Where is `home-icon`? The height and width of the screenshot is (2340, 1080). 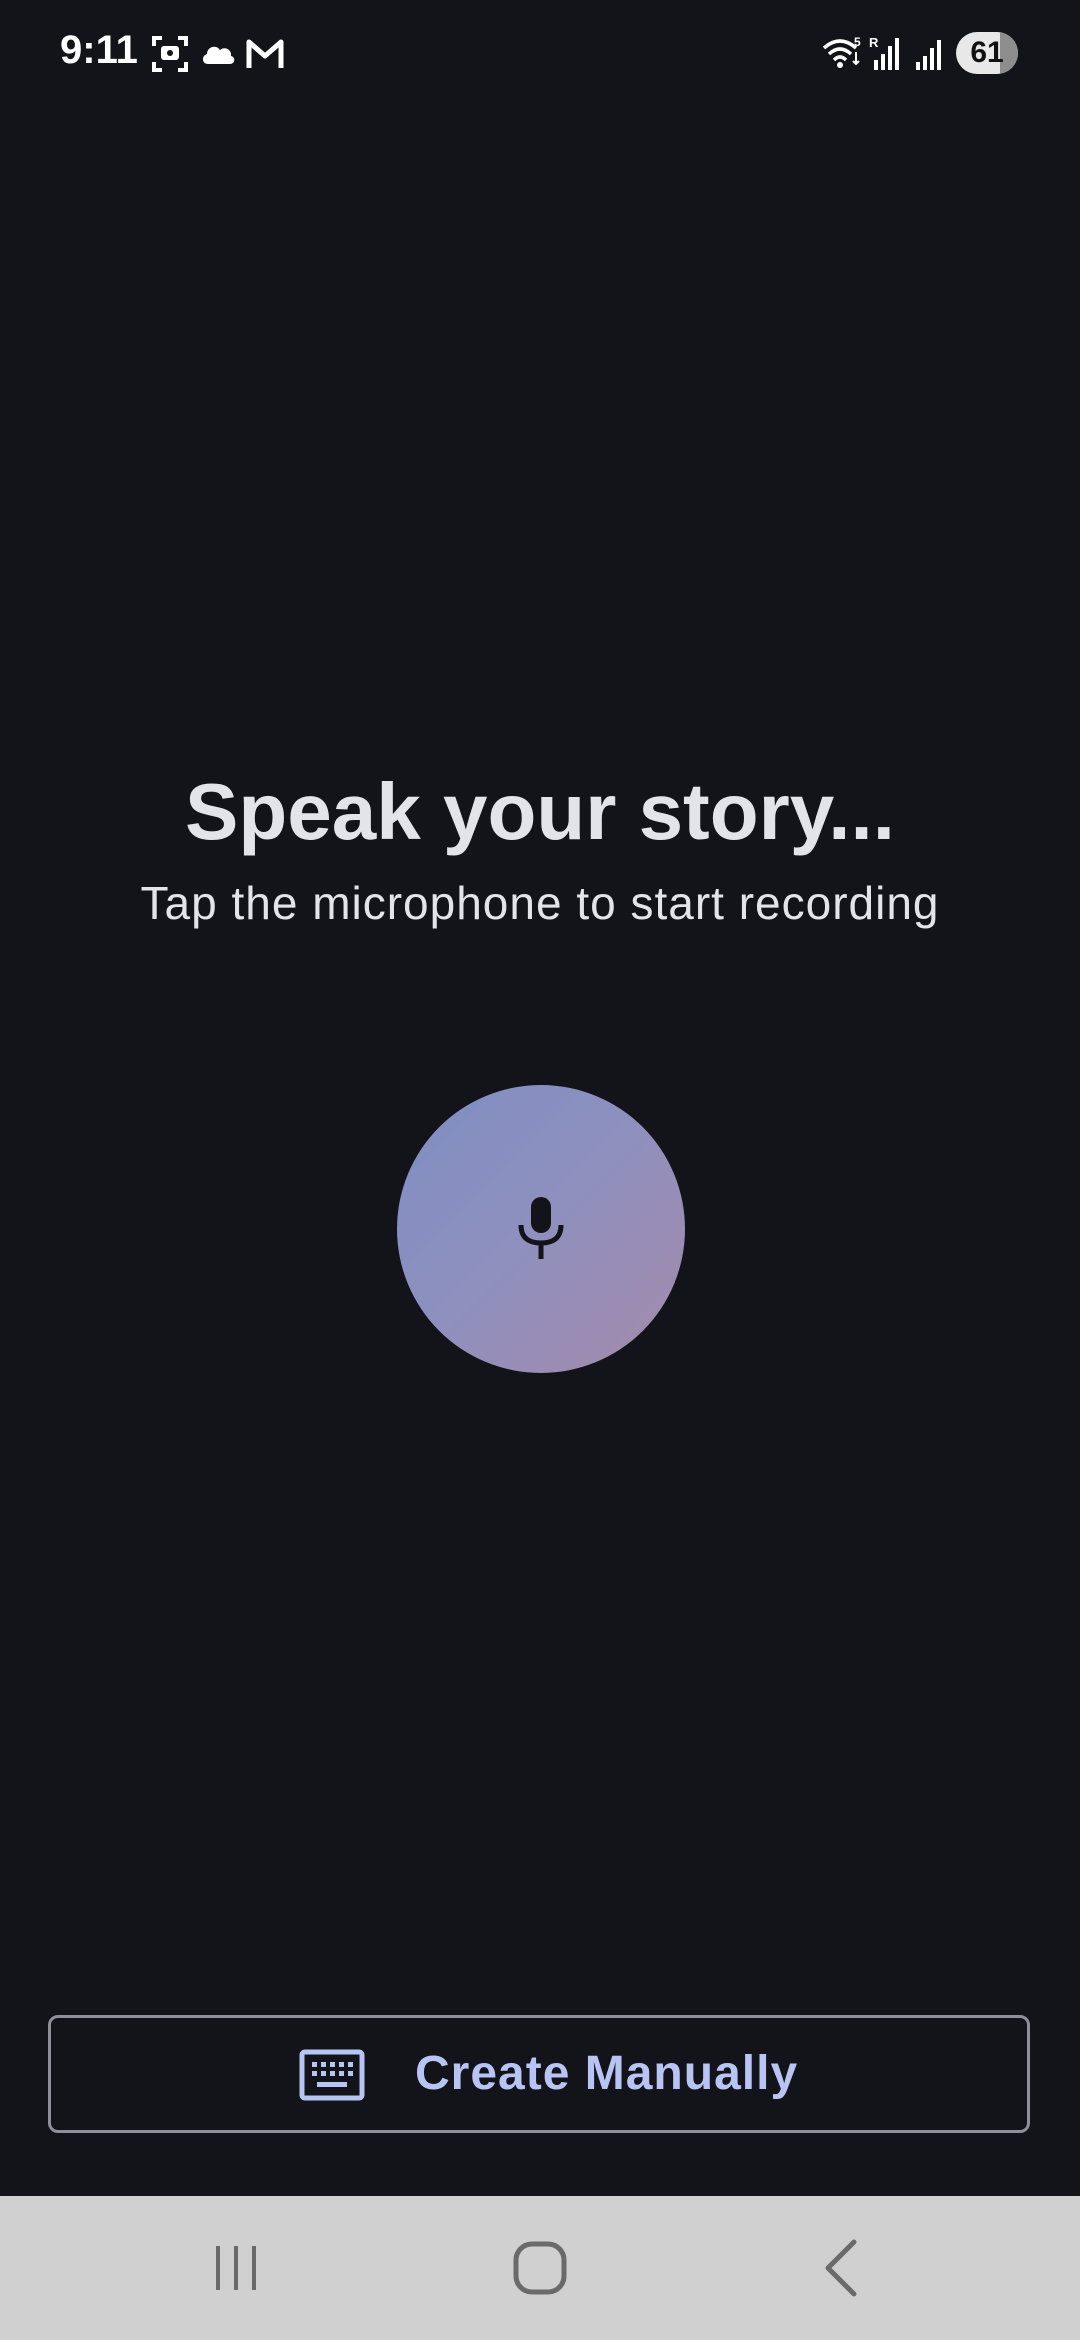 home-icon is located at coordinates (540, 2268).